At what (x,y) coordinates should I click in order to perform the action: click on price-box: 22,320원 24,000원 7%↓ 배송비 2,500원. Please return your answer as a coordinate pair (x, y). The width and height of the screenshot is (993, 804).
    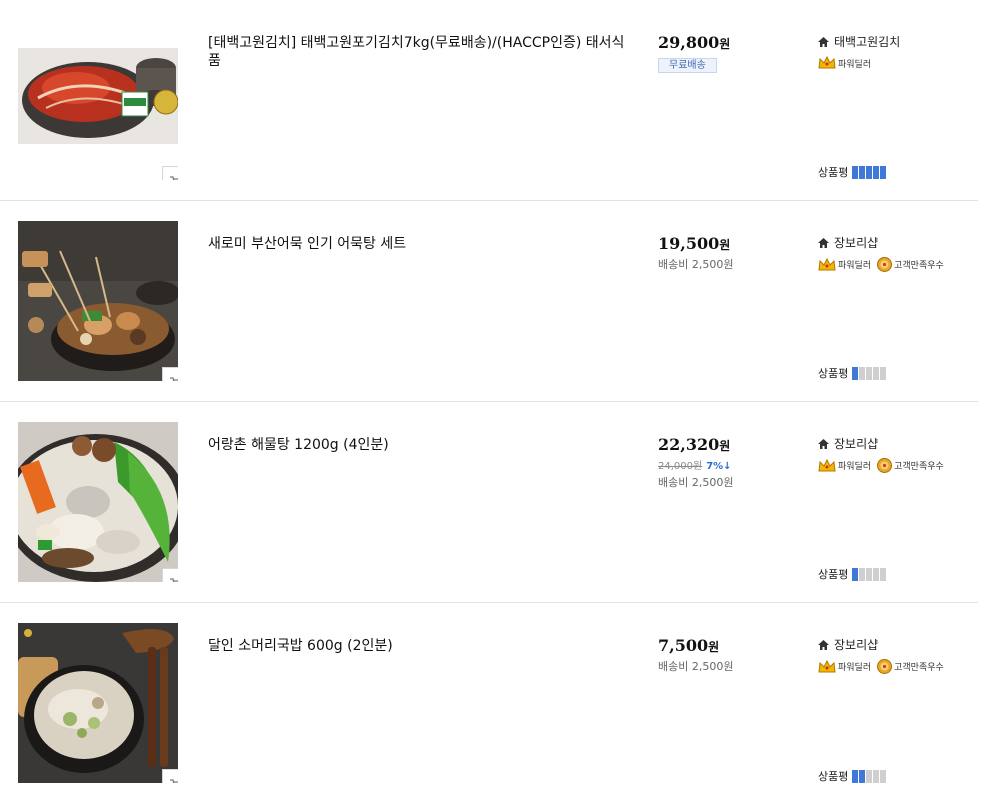
    Looking at the image, I should click on (728, 463).